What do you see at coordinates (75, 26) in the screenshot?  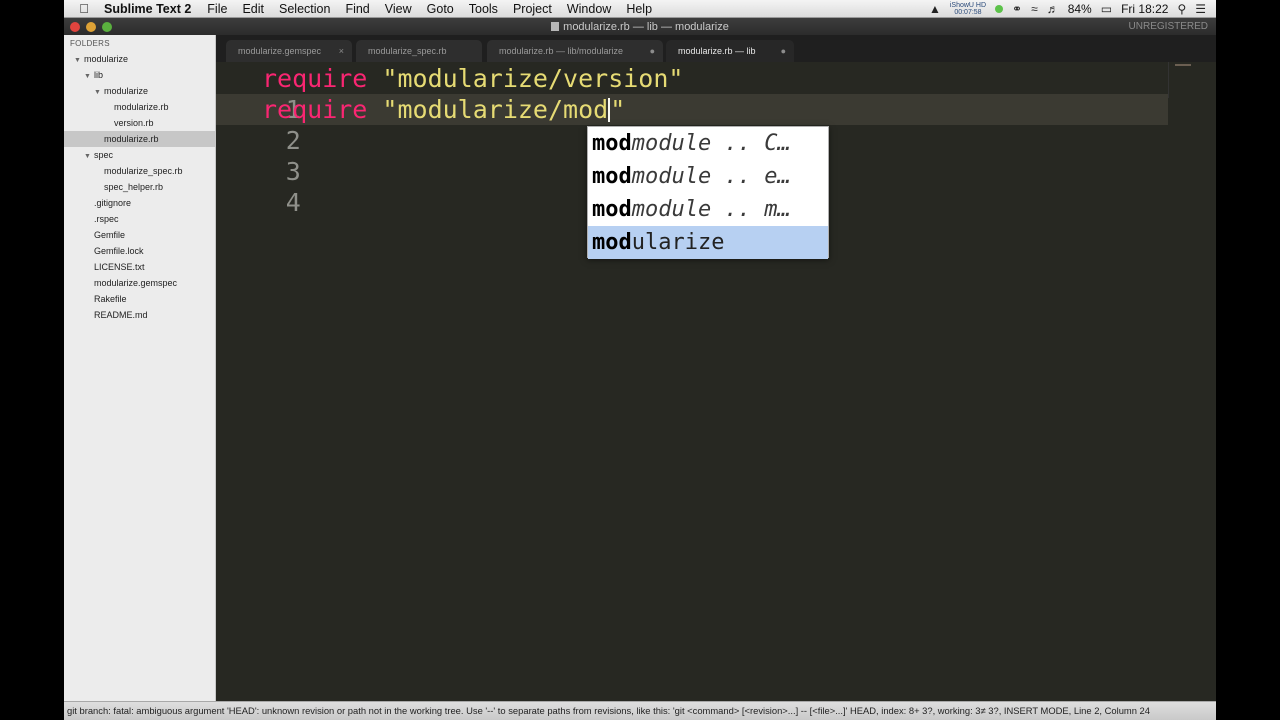 I see `close-window-button` at bounding box center [75, 26].